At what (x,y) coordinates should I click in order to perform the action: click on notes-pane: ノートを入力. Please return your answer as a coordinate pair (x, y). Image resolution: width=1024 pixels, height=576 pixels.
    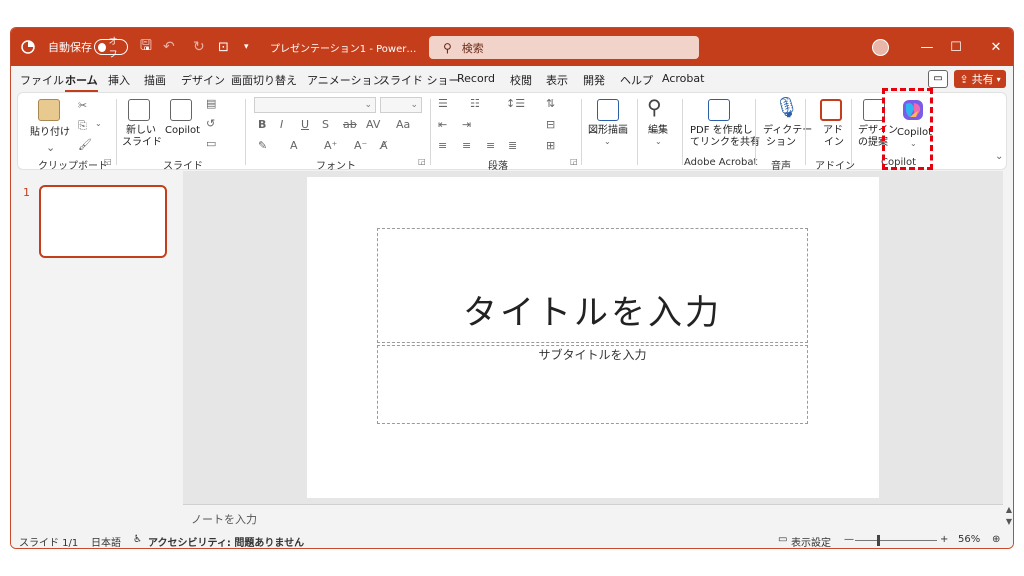
    Looking at the image, I should click on (593, 517).